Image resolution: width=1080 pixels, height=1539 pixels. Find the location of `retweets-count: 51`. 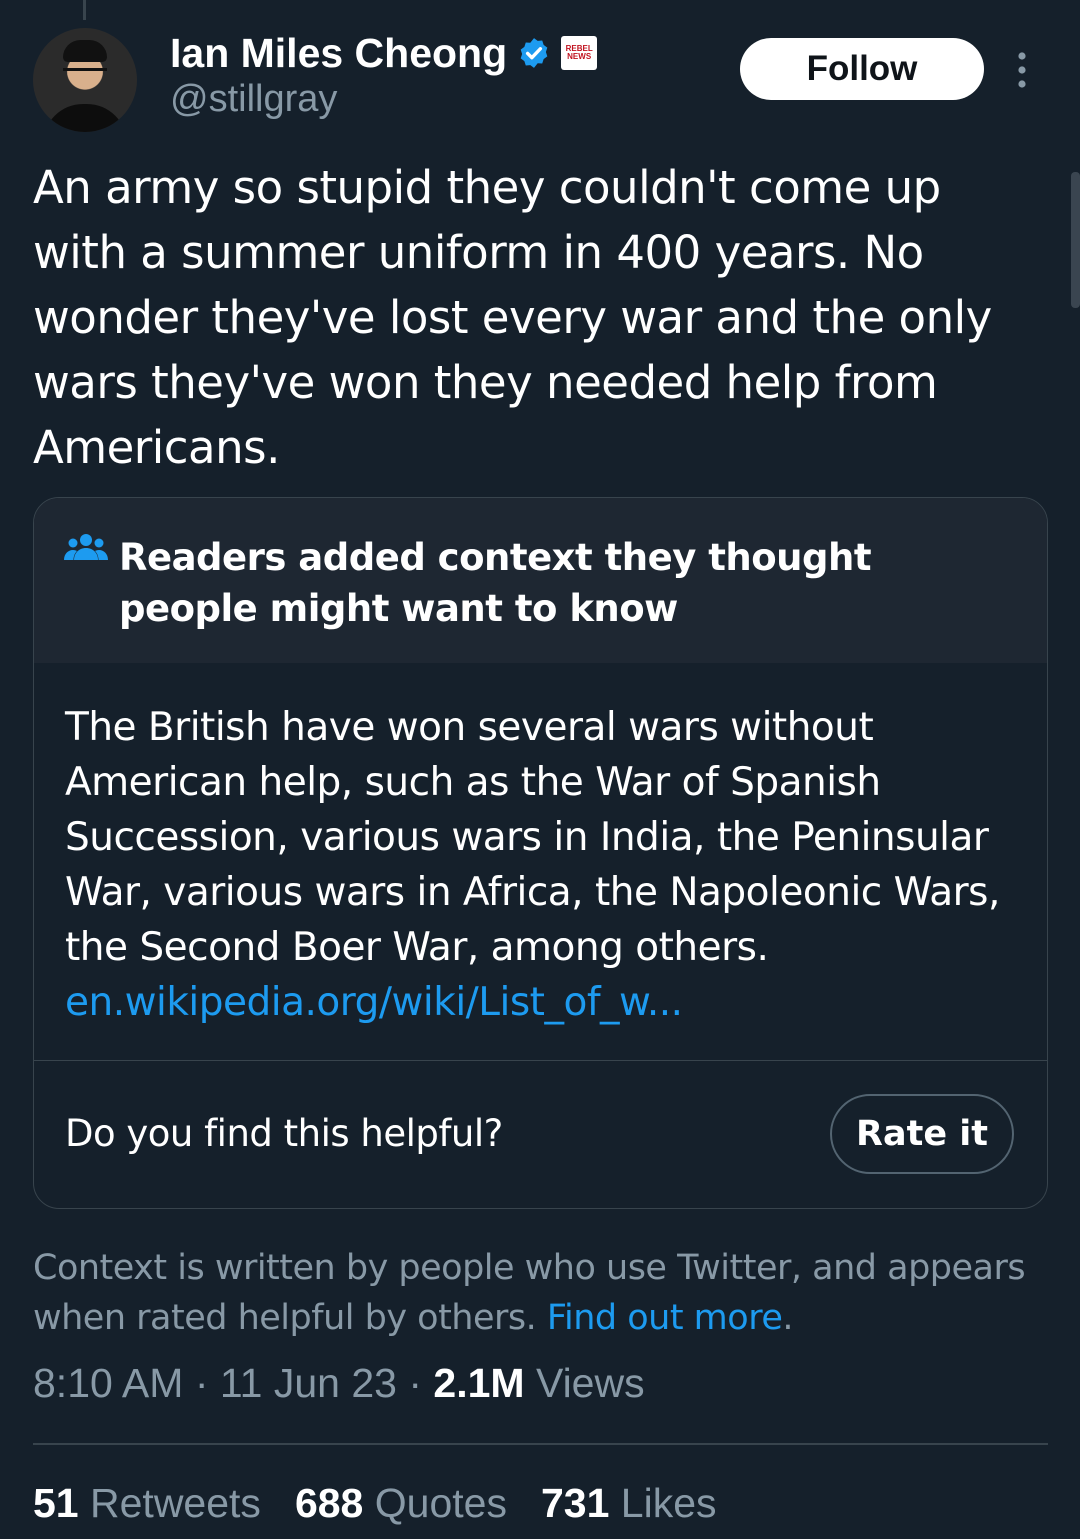

retweets-count: 51 is located at coordinates (56, 1503).